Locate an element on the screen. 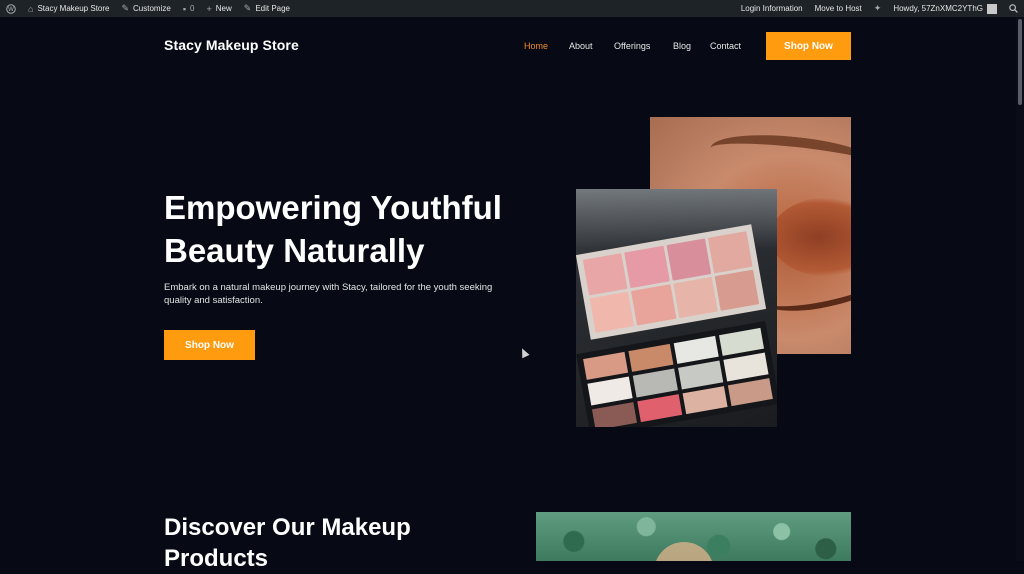  nav-item-home: Home is located at coordinates (536, 46).